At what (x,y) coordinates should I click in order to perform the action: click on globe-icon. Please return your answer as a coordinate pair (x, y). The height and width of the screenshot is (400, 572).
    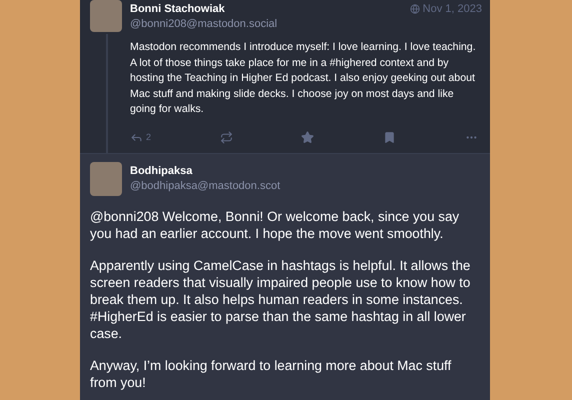
    Looking at the image, I should click on (415, 9).